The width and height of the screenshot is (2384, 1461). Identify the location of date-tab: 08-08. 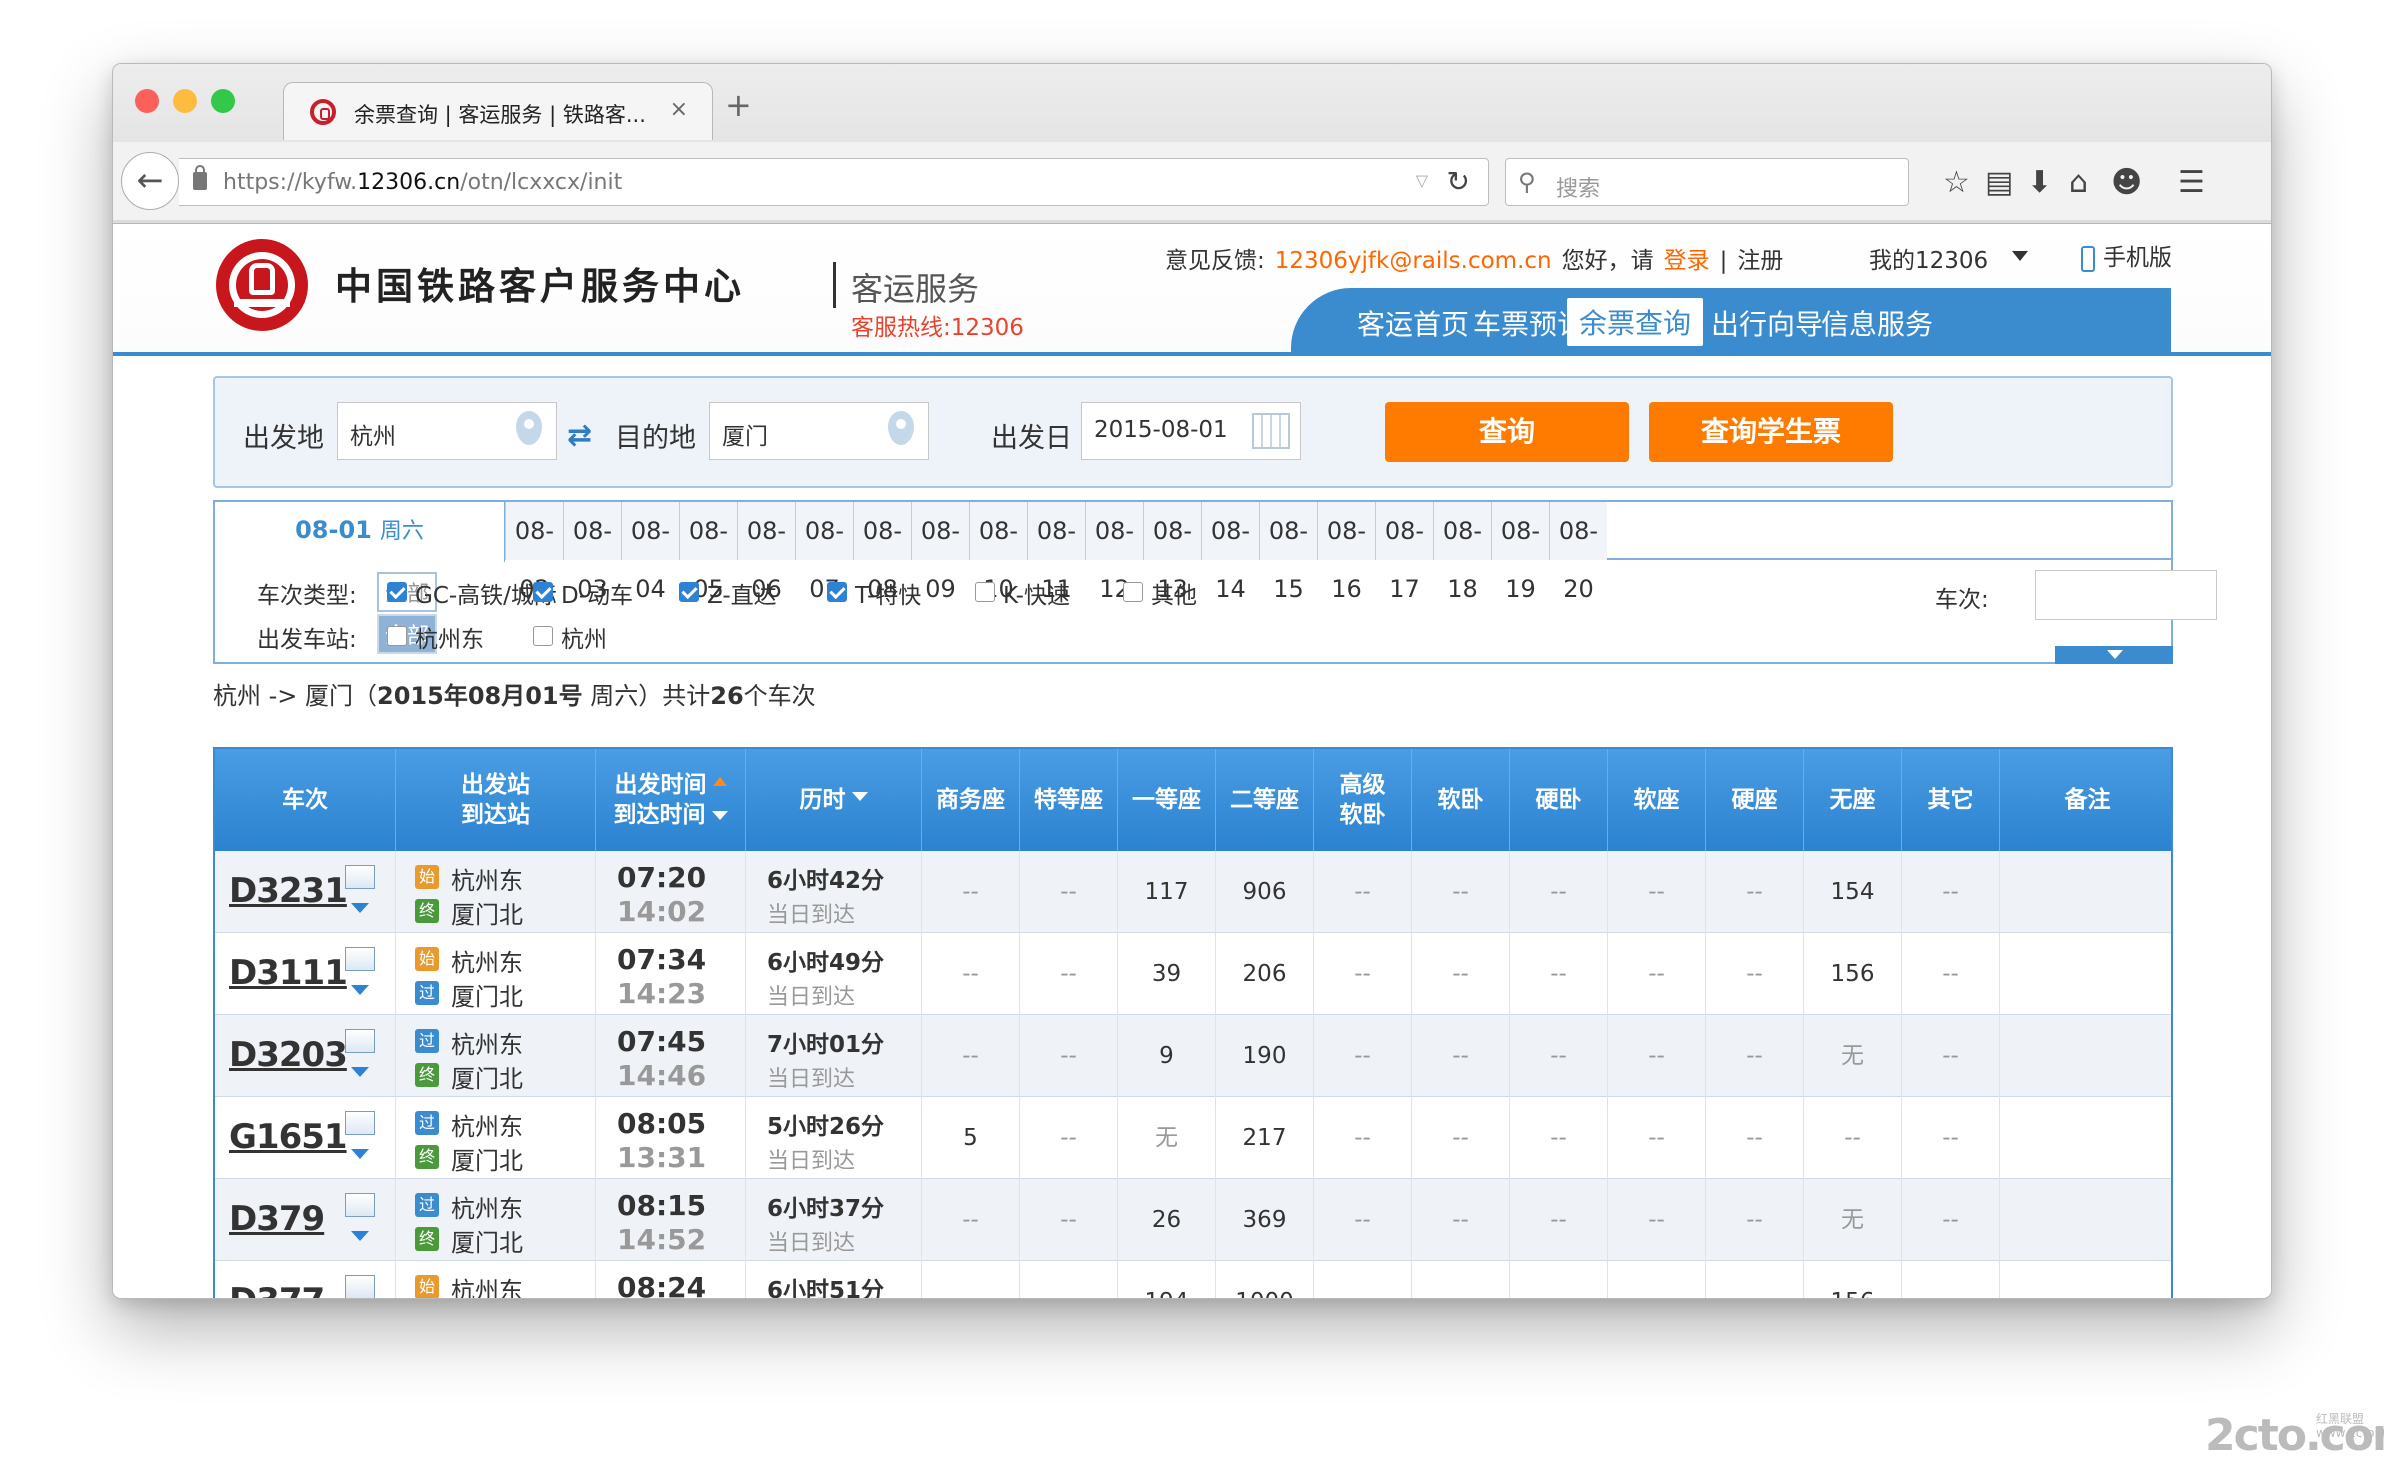
(882, 552).